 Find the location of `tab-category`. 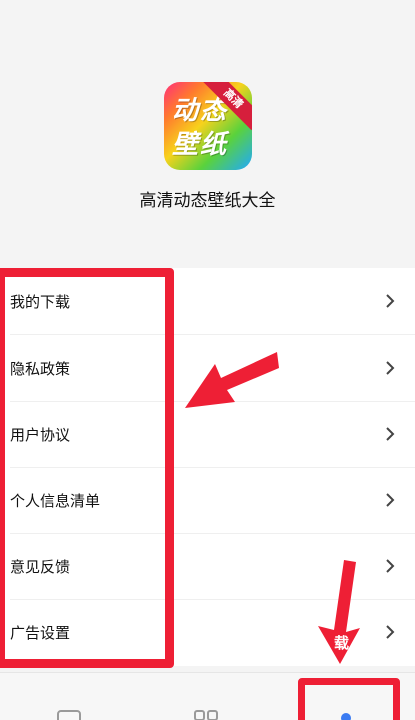

tab-category is located at coordinates (207, 696).